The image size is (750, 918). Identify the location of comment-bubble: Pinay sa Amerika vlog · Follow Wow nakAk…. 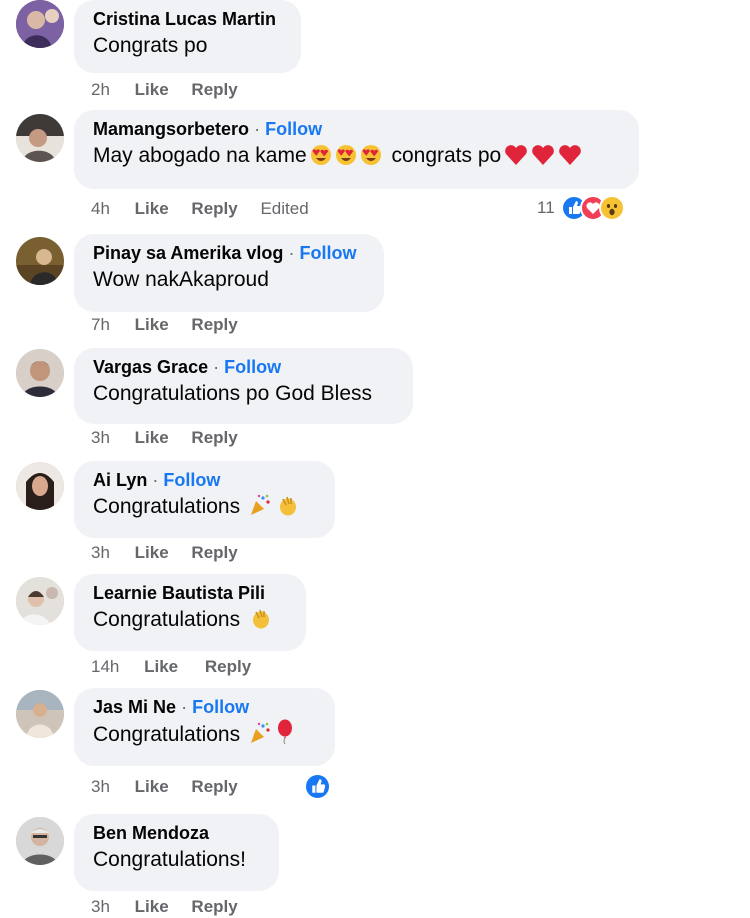
(229, 273).